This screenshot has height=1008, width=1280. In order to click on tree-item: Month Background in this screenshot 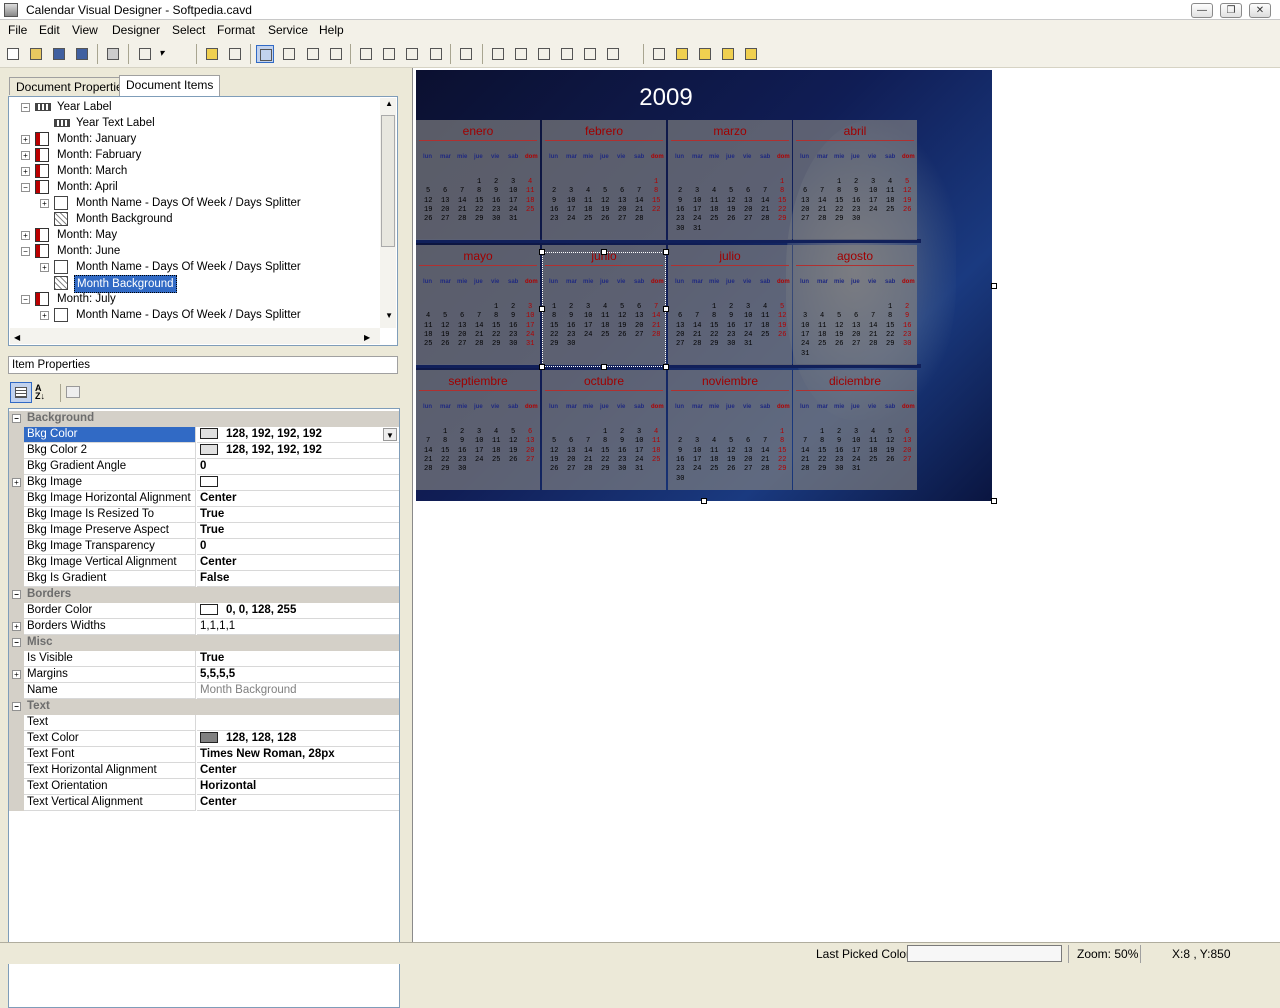, I will do `click(194, 284)`.